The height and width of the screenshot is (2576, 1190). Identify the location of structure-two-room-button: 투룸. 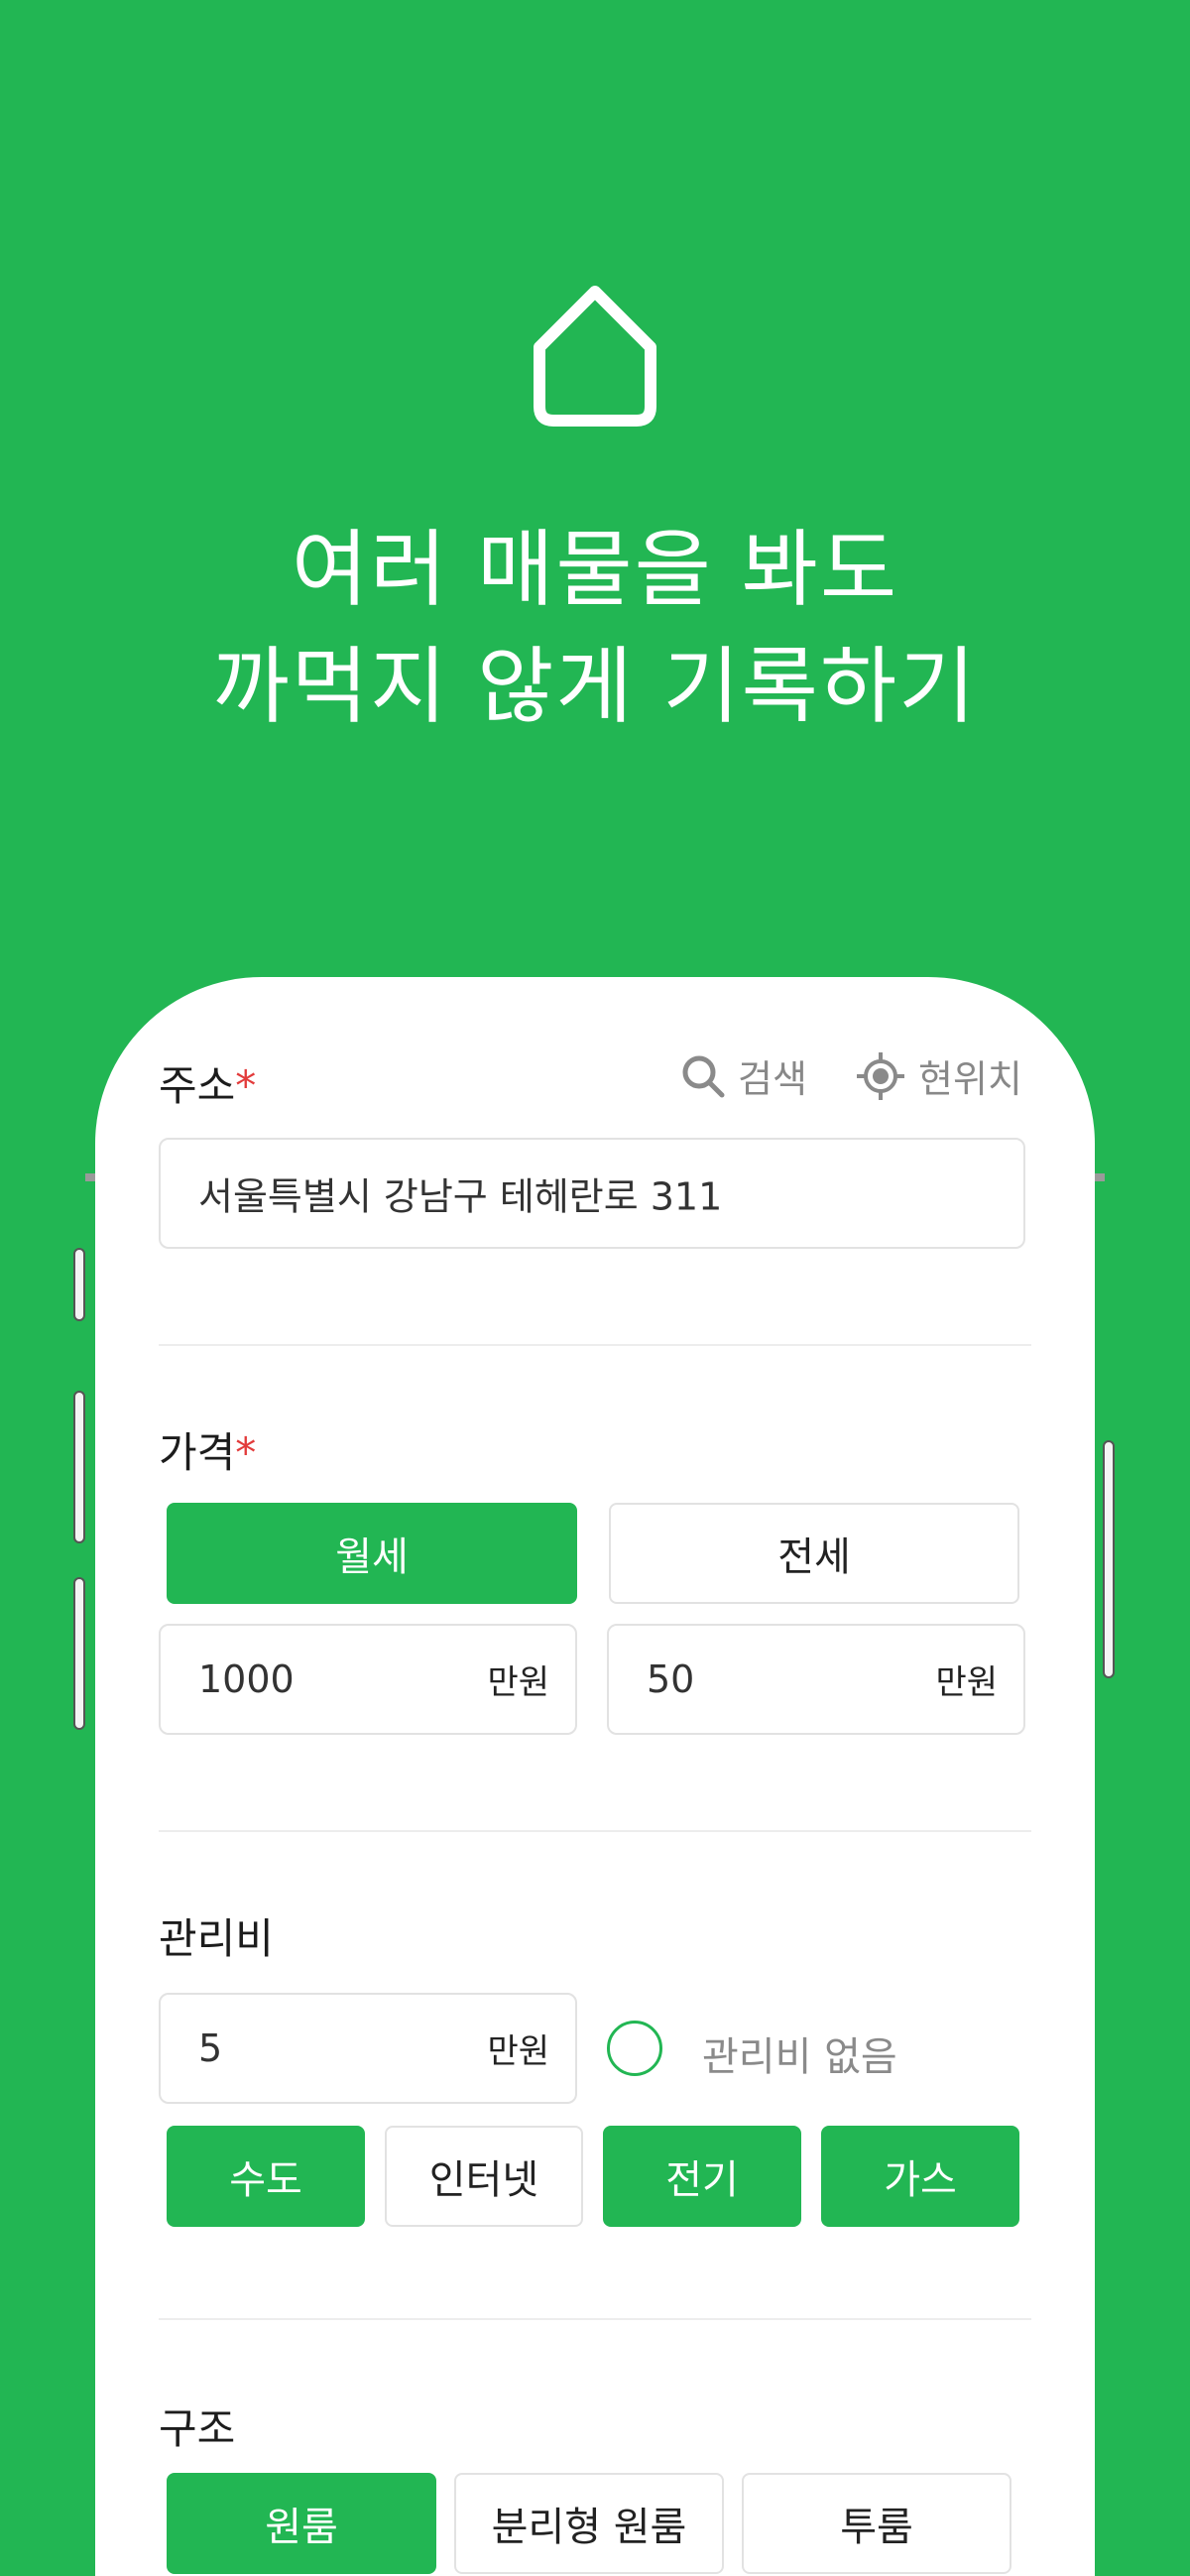
(877, 2523).